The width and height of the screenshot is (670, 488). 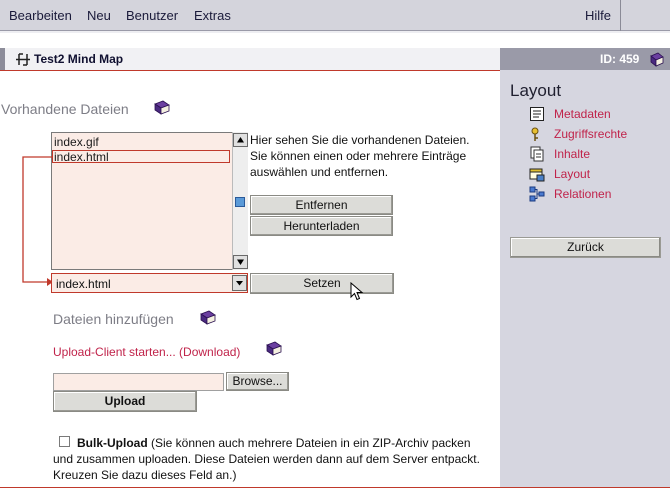 What do you see at coordinates (572, 174) in the screenshot?
I see `sidebar-item-layout: Layout` at bounding box center [572, 174].